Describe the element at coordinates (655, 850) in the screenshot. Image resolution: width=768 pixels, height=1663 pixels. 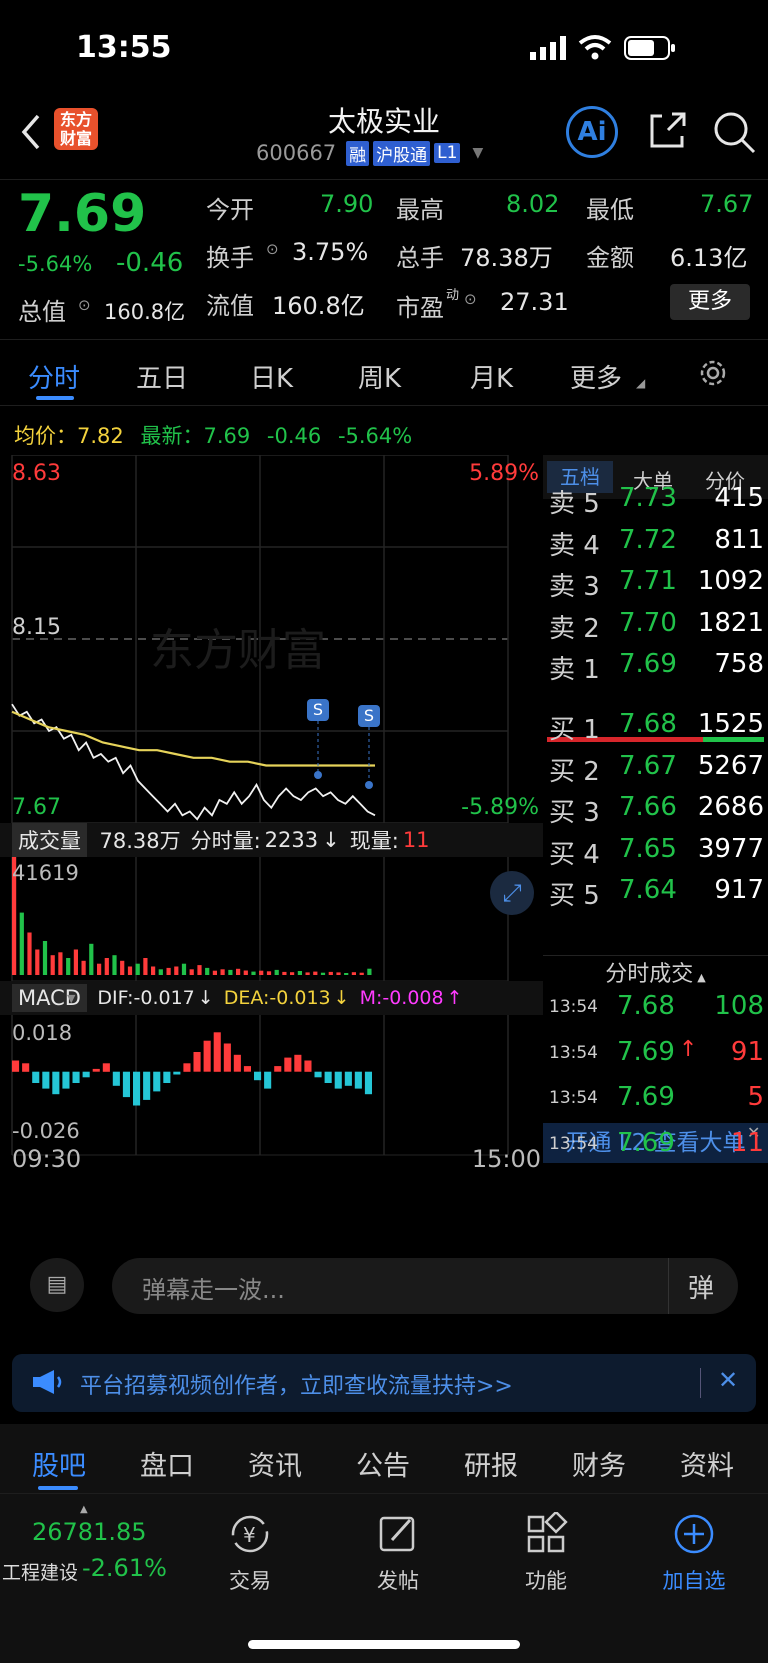
I see `bid-row: 买 4 7.65 3977` at that location.